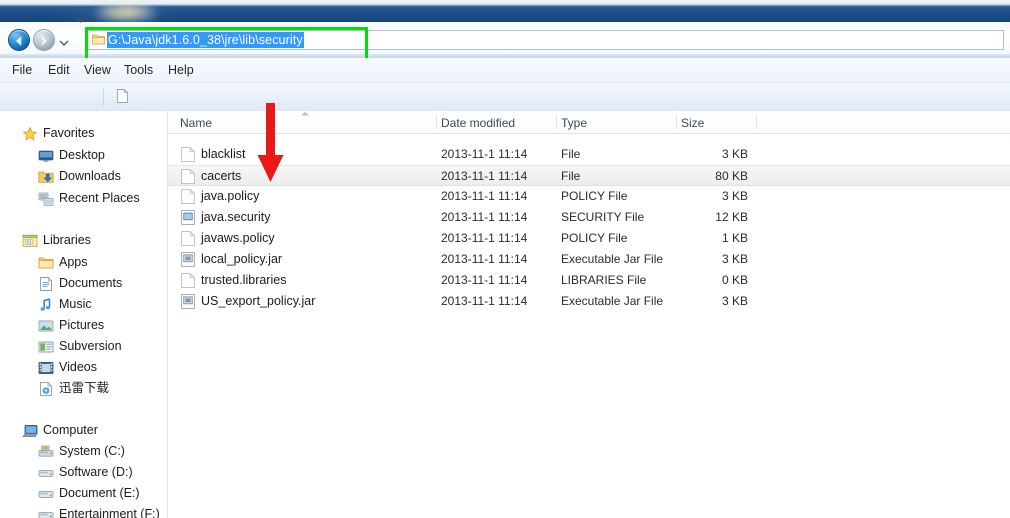 Image resolution: width=1010 pixels, height=518 pixels. I want to click on file-size: 12 KB, so click(731, 217).